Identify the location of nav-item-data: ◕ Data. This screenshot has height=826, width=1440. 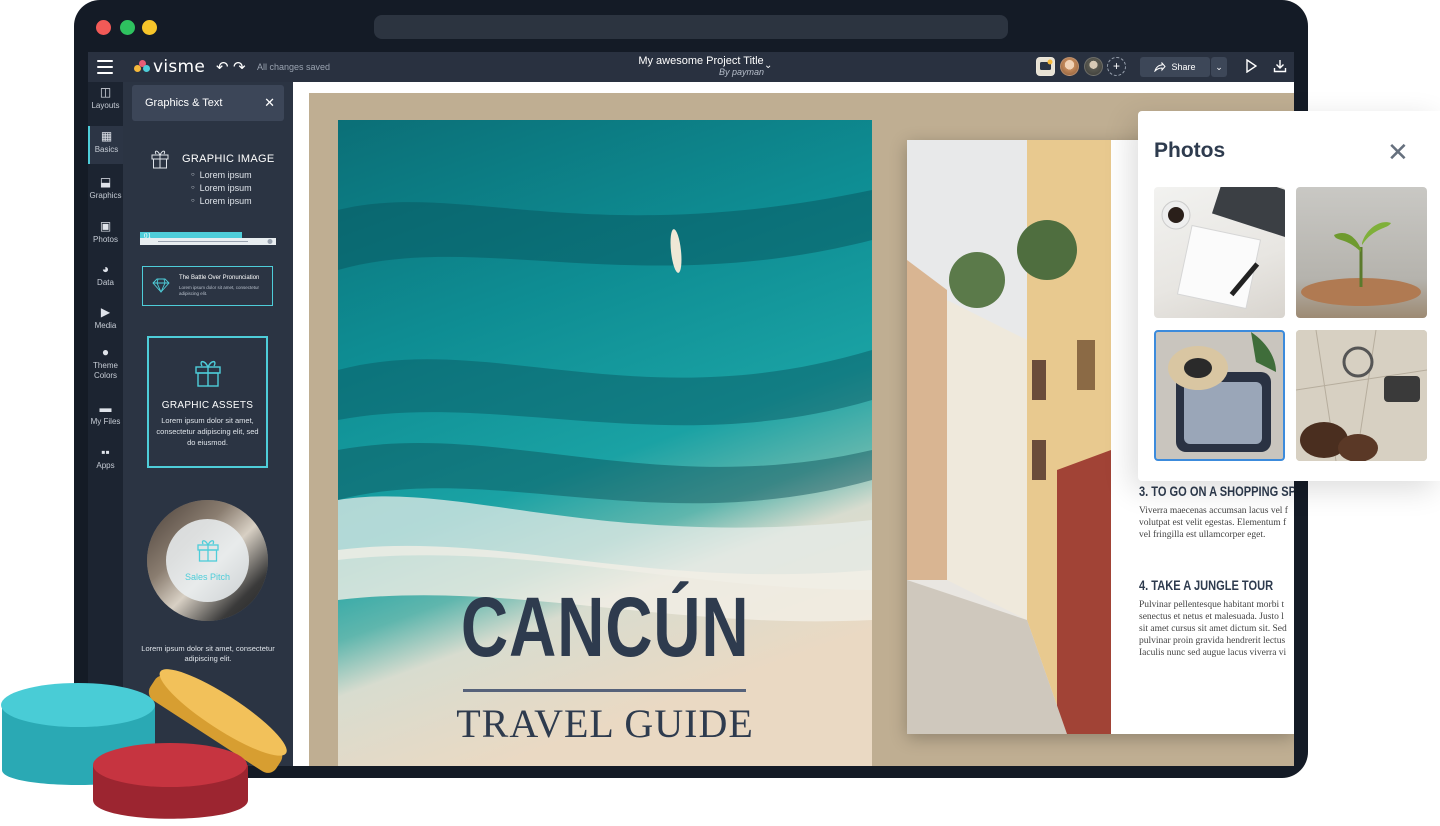
(105, 279).